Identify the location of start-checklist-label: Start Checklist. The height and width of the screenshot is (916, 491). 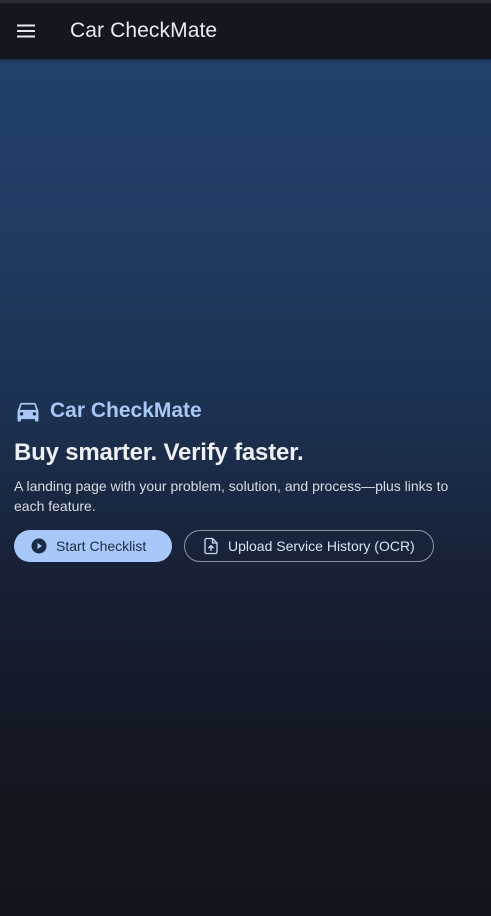
(101, 546).